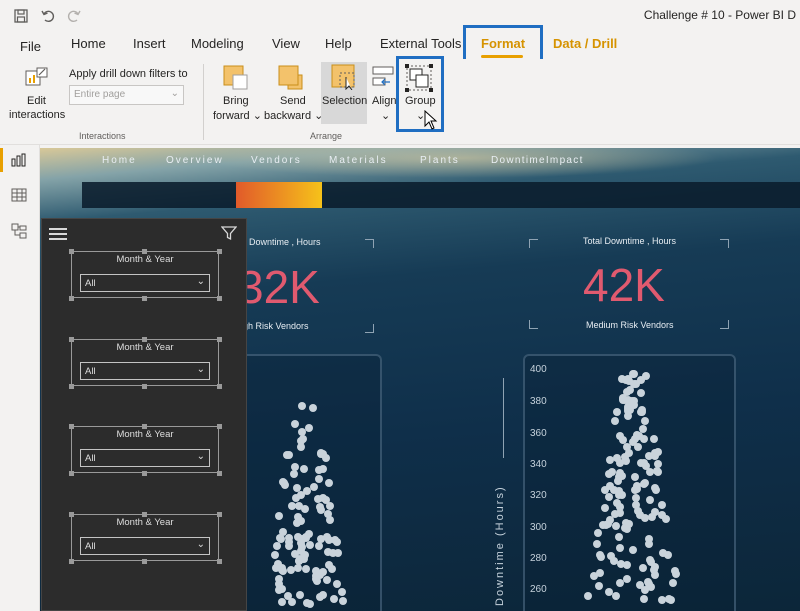  Describe the element at coordinates (386, 116) in the screenshot. I see `align-chevron-icon: ⌄` at that location.